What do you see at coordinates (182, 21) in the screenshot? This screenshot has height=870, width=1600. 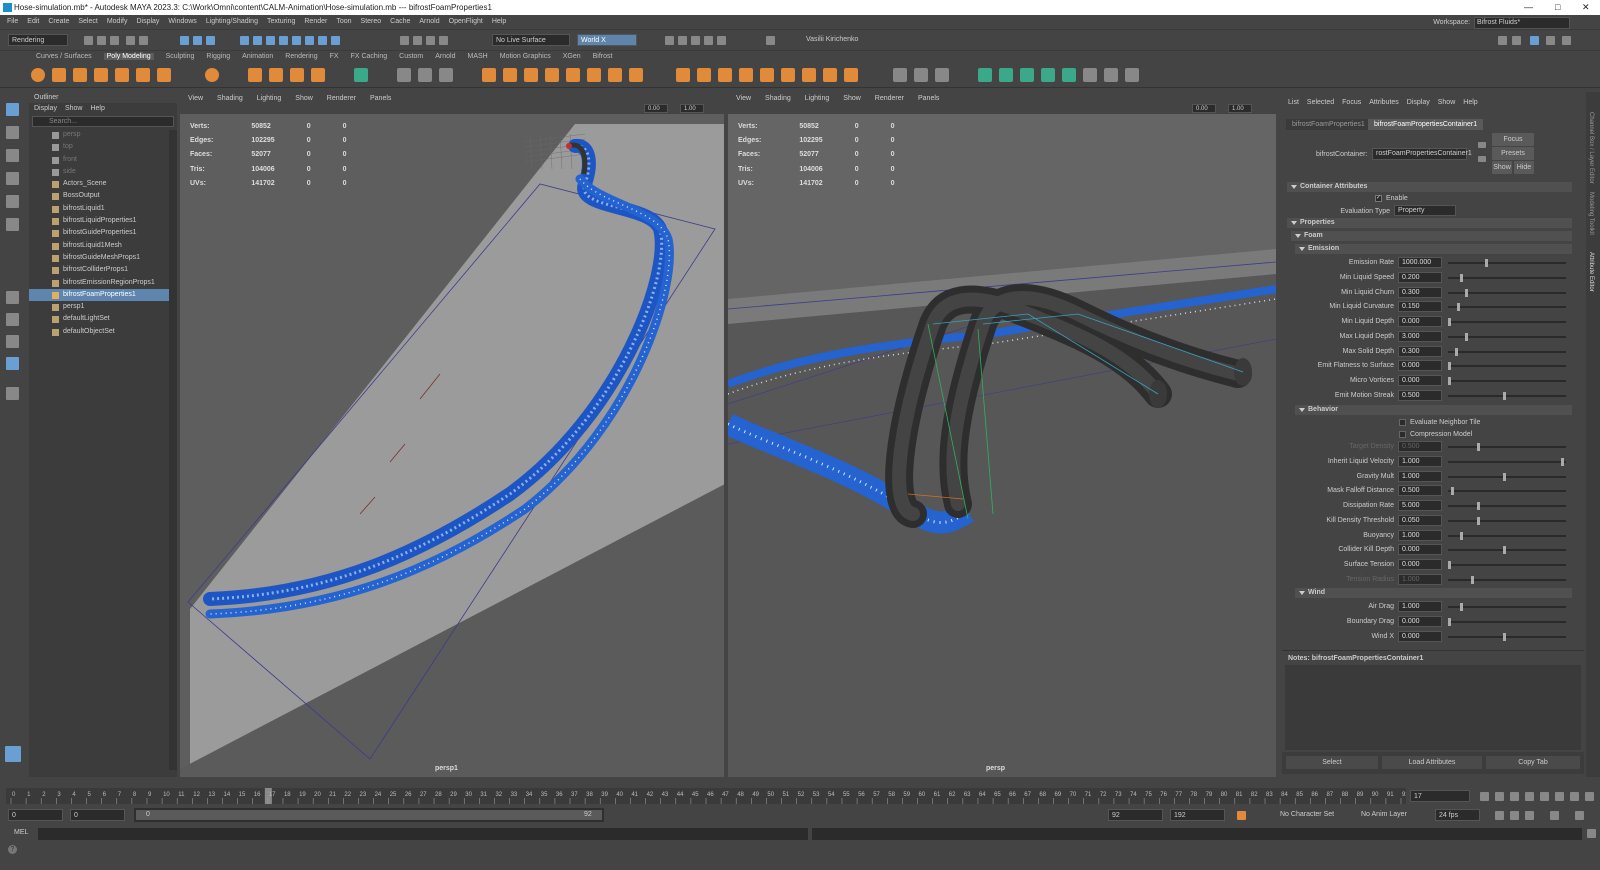 I see `menu-windows: Windows` at bounding box center [182, 21].